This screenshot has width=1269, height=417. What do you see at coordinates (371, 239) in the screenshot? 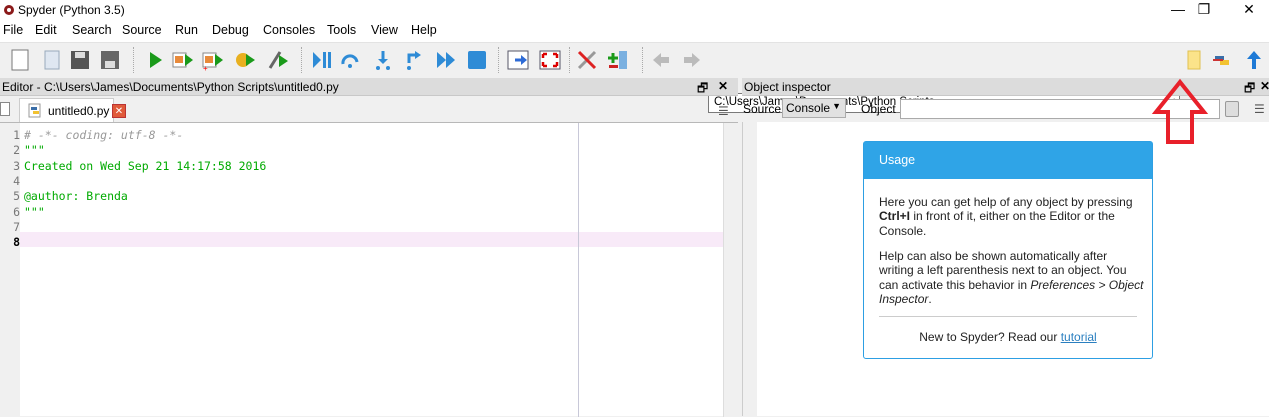
I see `current-line-highlight` at bounding box center [371, 239].